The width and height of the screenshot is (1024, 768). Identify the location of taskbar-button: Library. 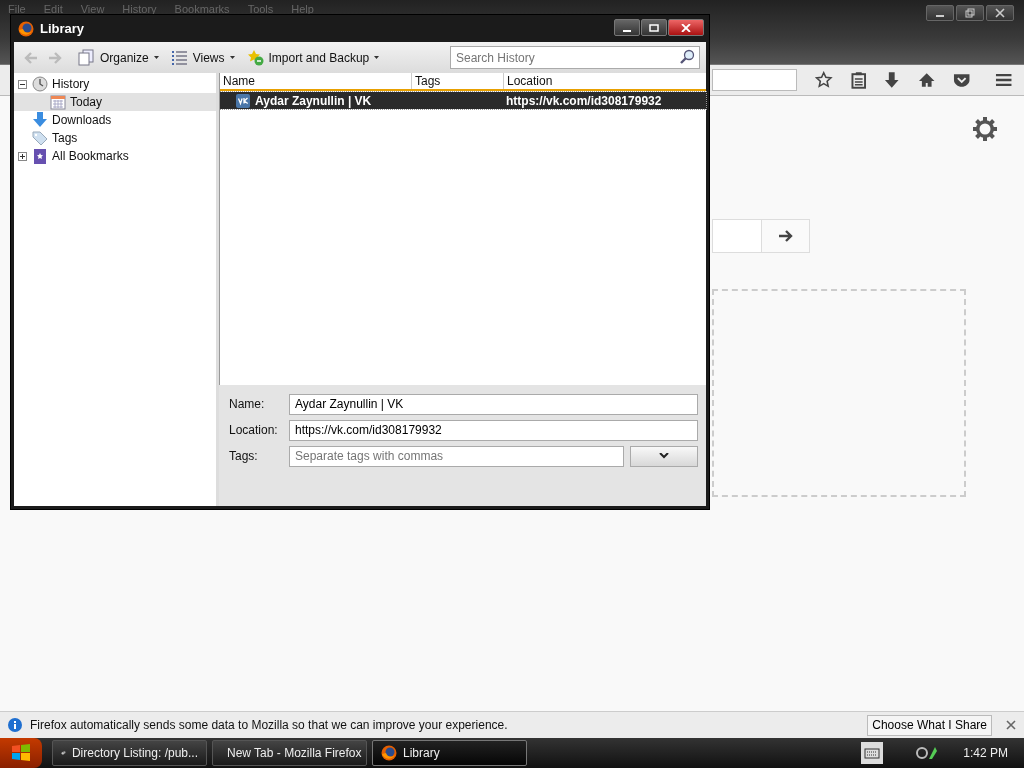
(449, 753).